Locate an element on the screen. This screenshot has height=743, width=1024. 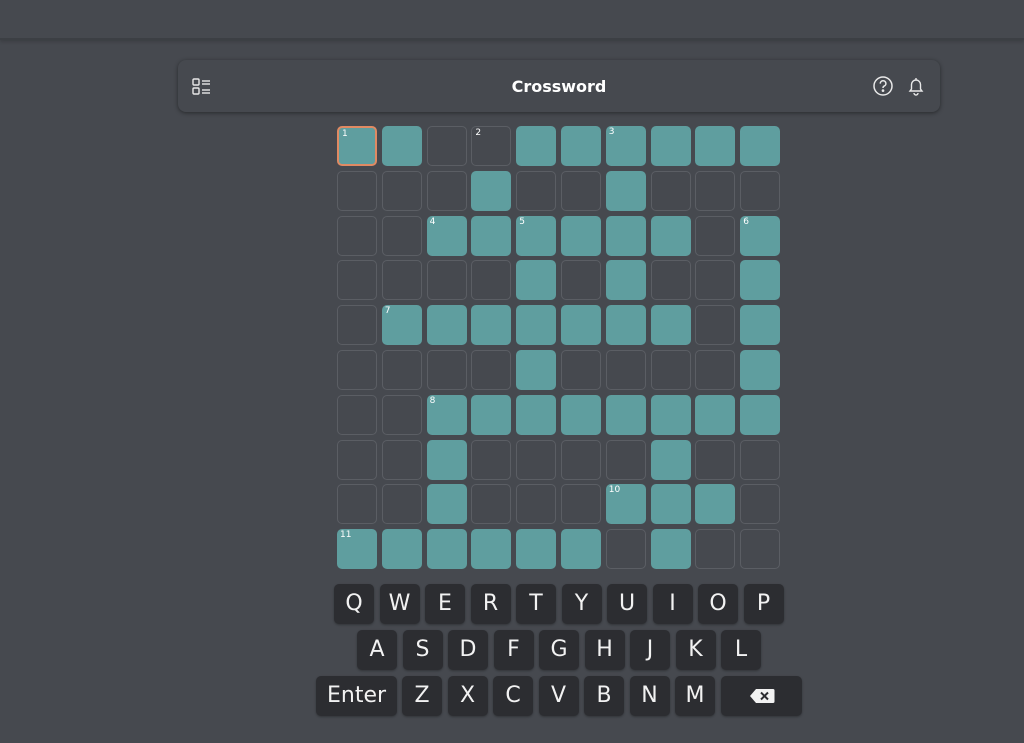
crossword-cell: 5 is located at coordinates (536, 235).